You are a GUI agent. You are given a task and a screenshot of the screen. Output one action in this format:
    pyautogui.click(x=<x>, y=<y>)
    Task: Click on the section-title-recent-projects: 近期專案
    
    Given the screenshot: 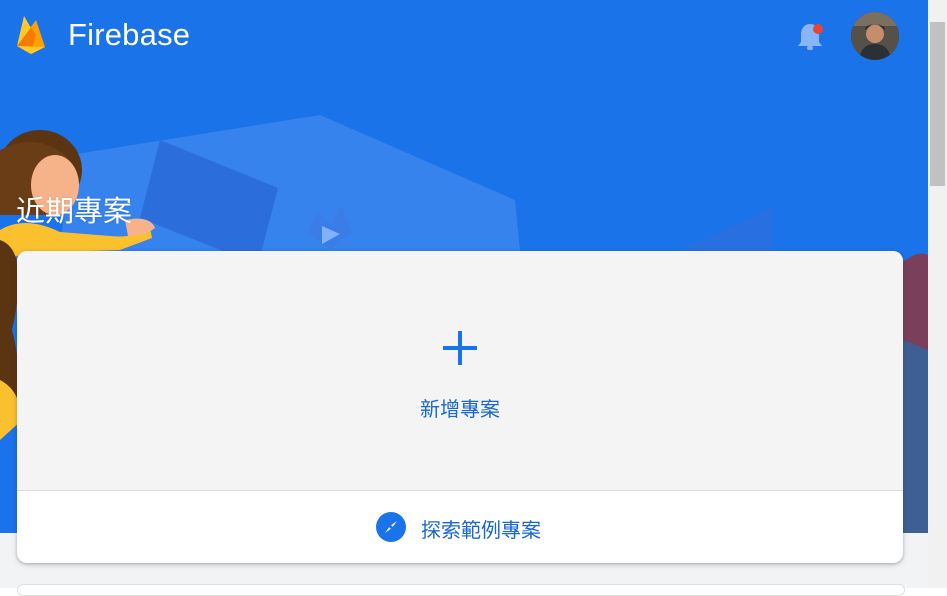 What is the action you would take?
    pyautogui.click(x=74, y=211)
    